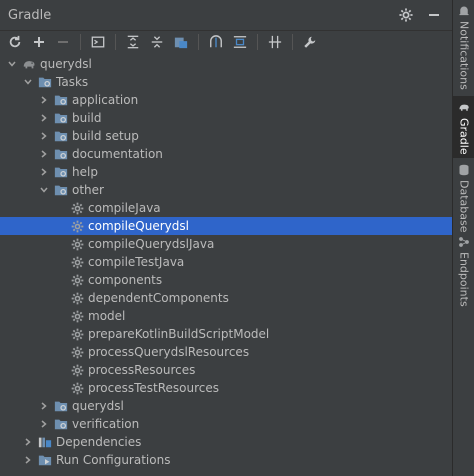  I want to click on task-item: processTestResources, so click(226, 388).